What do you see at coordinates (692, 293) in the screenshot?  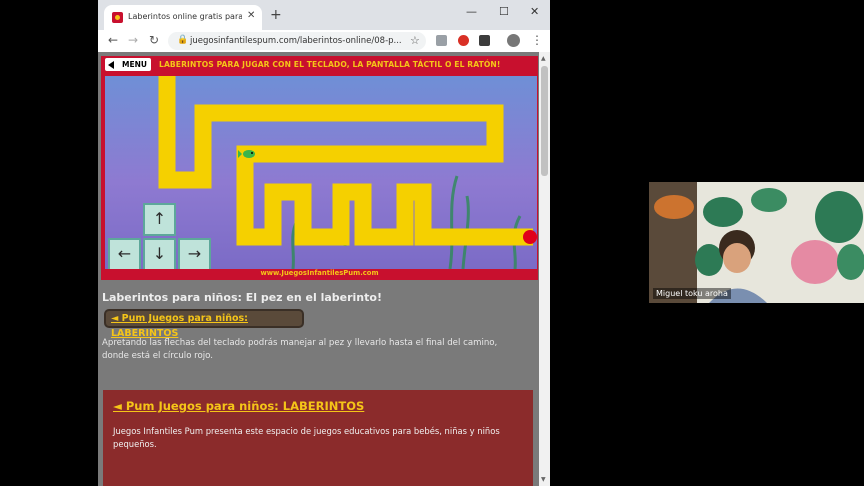 I see `participant-name-label: Miguel toku aroha` at bounding box center [692, 293].